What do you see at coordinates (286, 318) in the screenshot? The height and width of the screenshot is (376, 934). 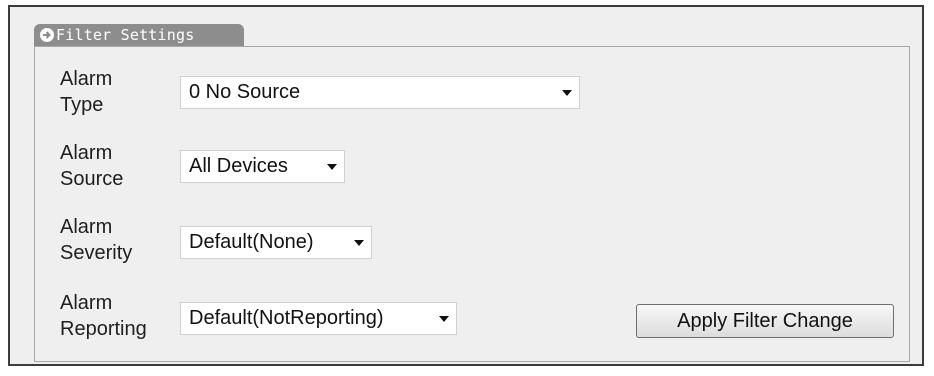 I see `select-value: Default(NotReporting)` at bounding box center [286, 318].